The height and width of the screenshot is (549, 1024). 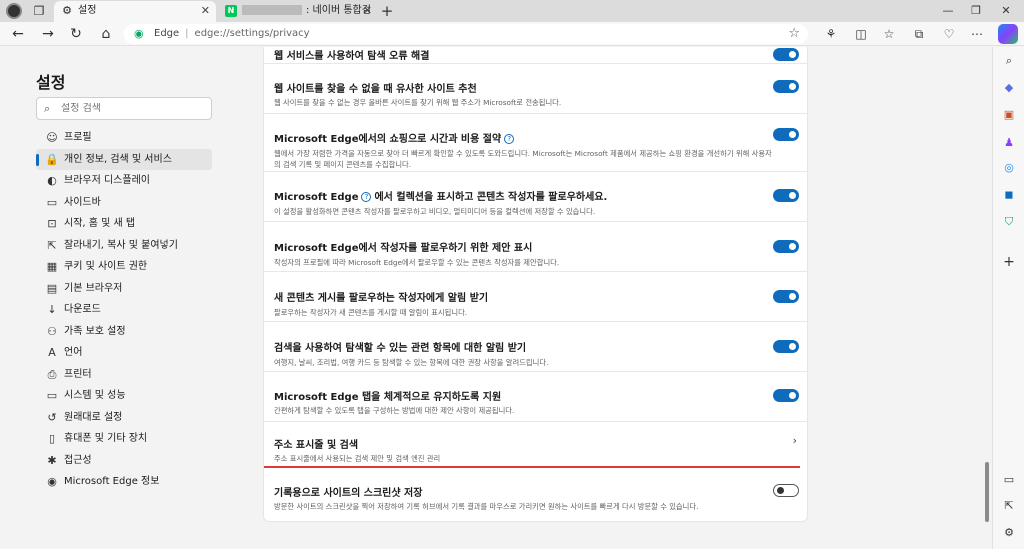 What do you see at coordinates (512, 18) in the screenshot?
I see `tab-strip: ❐ ⚙ 설정 ✕ N : 네이버 통합검색 ✕ + — ❐ ✕` at bounding box center [512, 18].